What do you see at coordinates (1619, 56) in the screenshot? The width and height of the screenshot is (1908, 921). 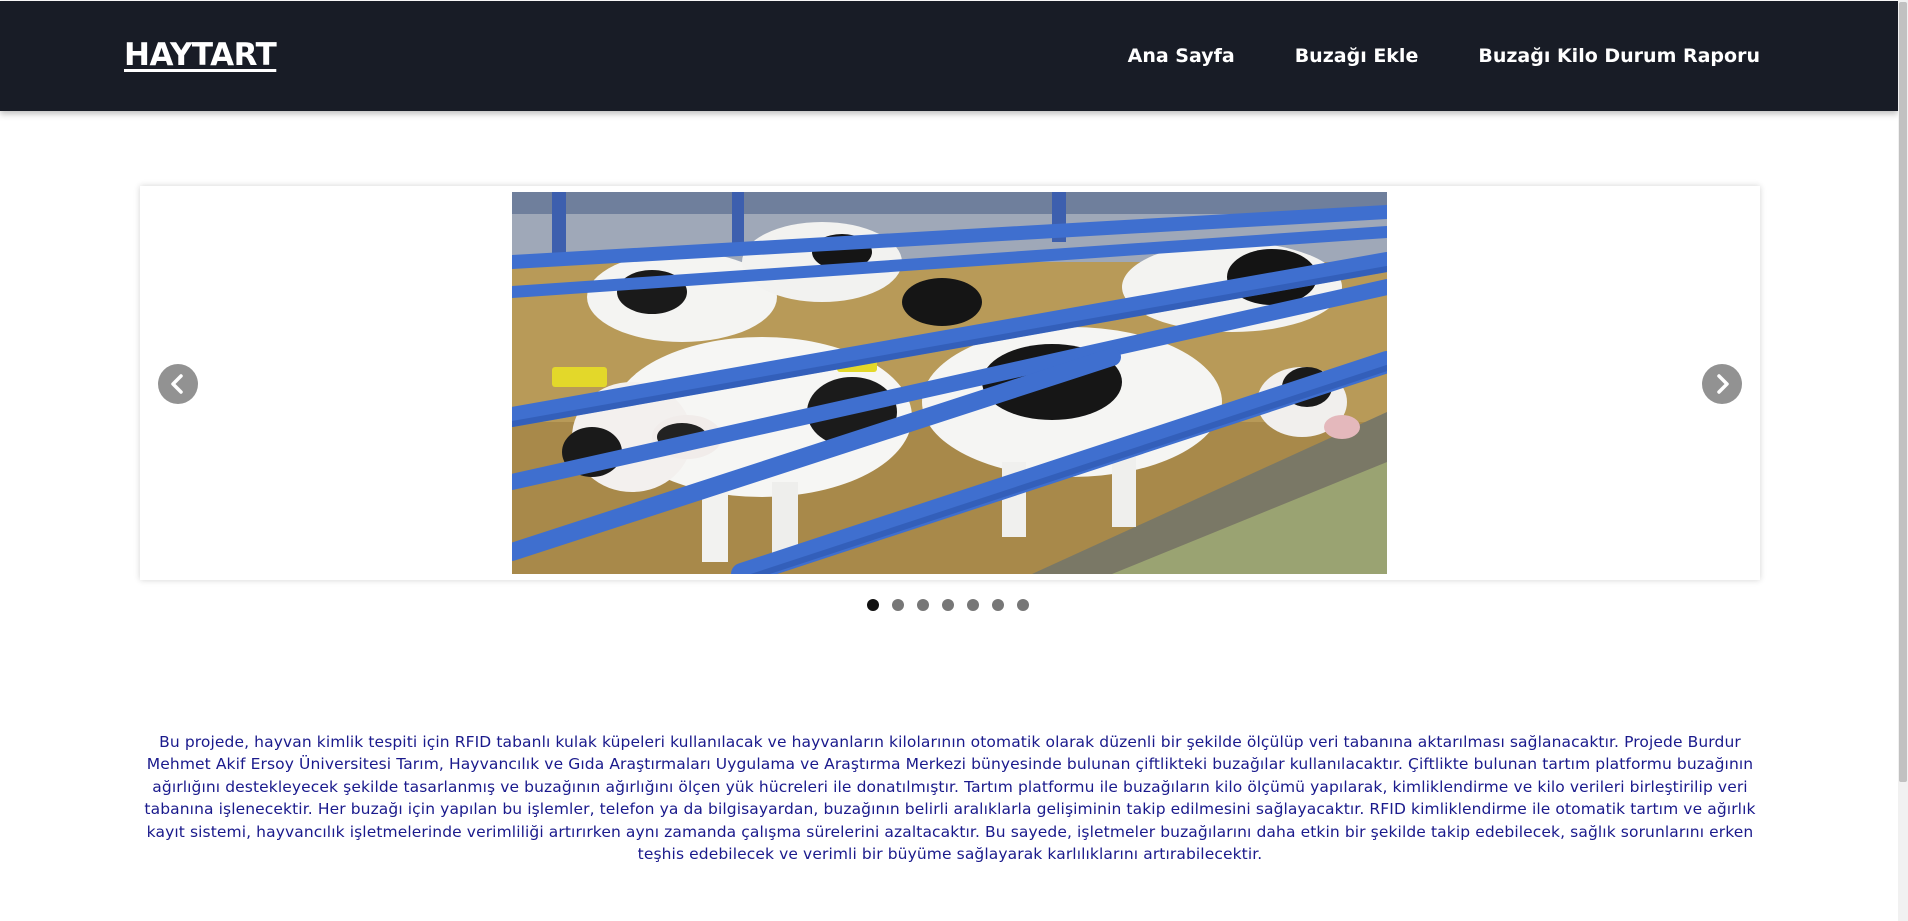 I see `nav-link-weight-report: Buzağı Kilo Durum Raporu` at bounding box center [1619, 56].